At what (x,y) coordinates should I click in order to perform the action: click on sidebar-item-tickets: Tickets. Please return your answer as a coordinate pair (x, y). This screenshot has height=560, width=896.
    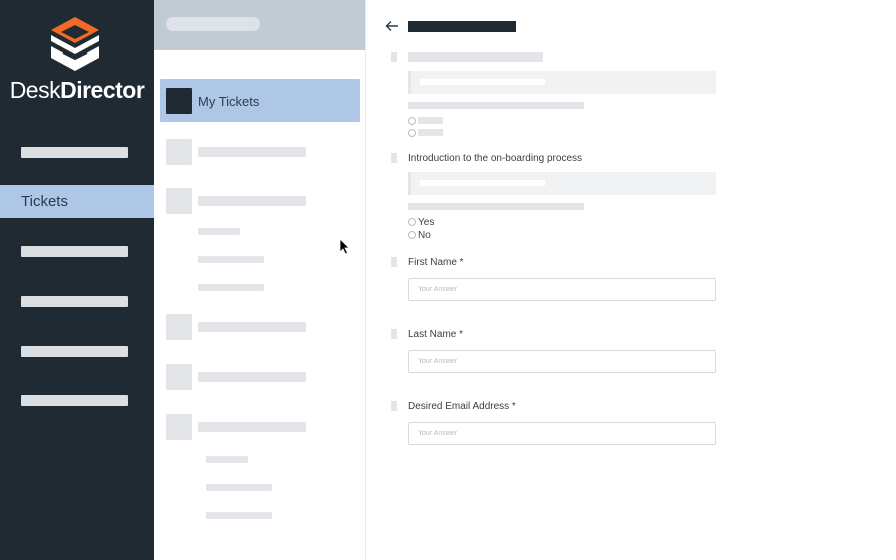
    Looking at the image, I should click on (77, 201).